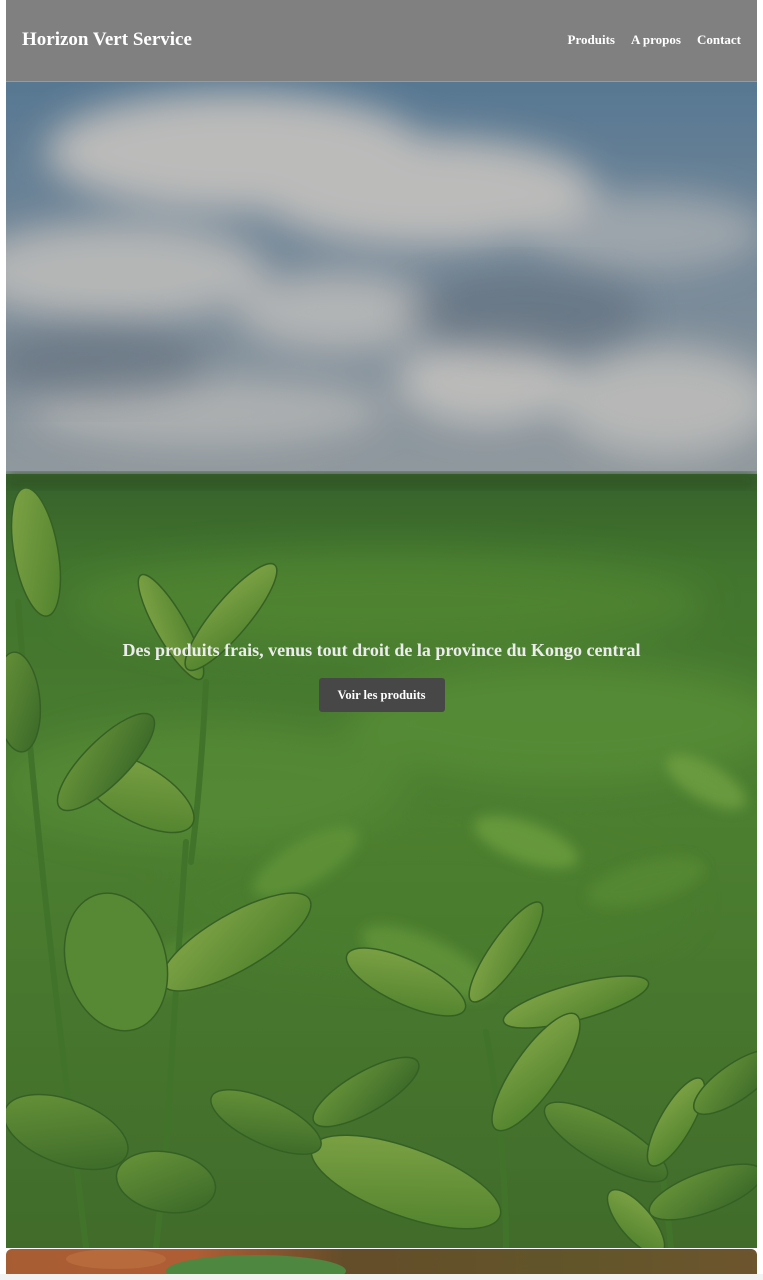 The height and width of the screenshot is (1280, 763). Describe the element at coordinates (107, 40) in the screenshot. I see `brand-logo-text: Horizon Vert Service` at that location.